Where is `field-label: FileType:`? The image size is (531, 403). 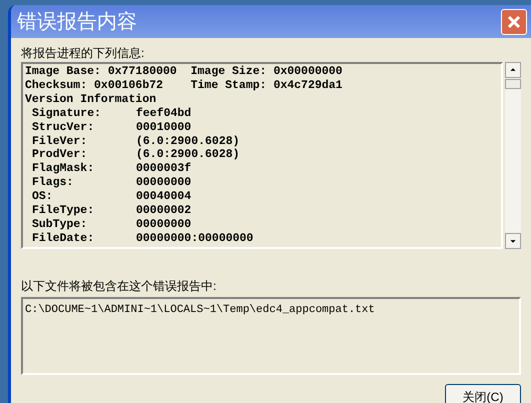
field-label: FileType: is located at coordinates (64, 211).